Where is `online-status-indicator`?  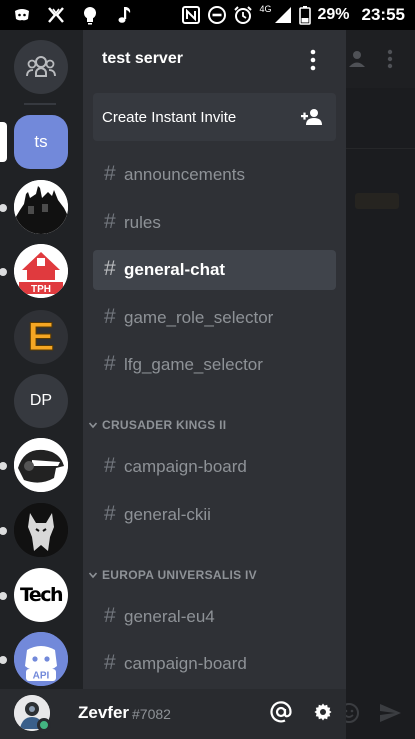
online-status-indicator is located at coordinates (44, 725).